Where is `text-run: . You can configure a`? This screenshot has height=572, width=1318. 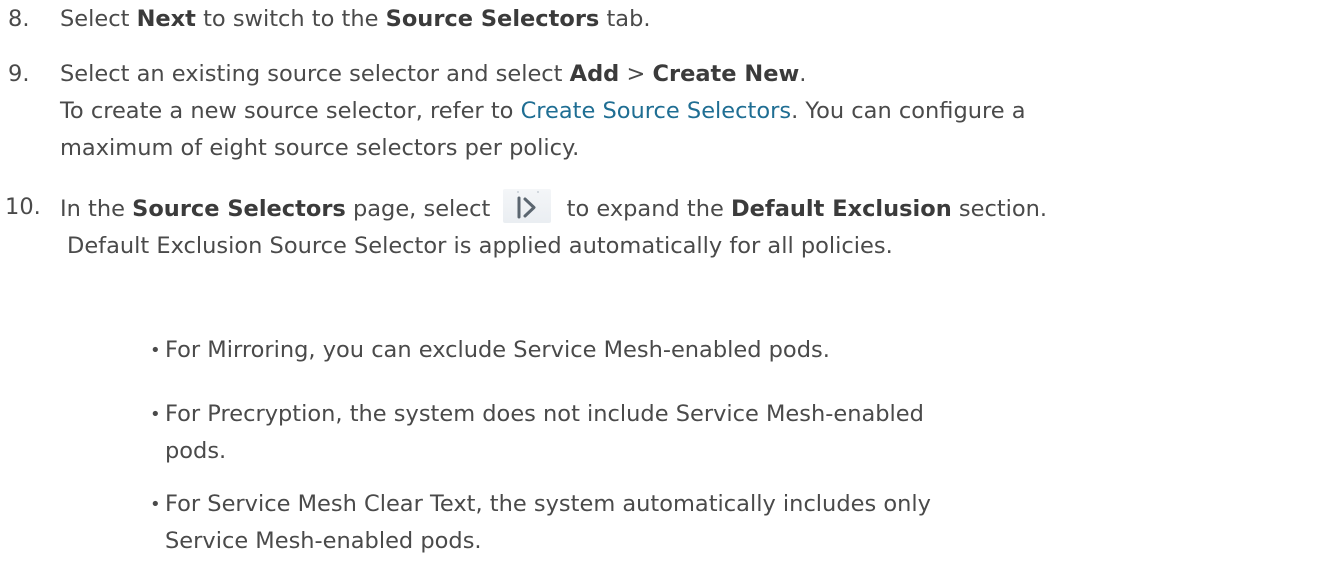
text-run: . You can configure a is located at coordinates (908, 111).